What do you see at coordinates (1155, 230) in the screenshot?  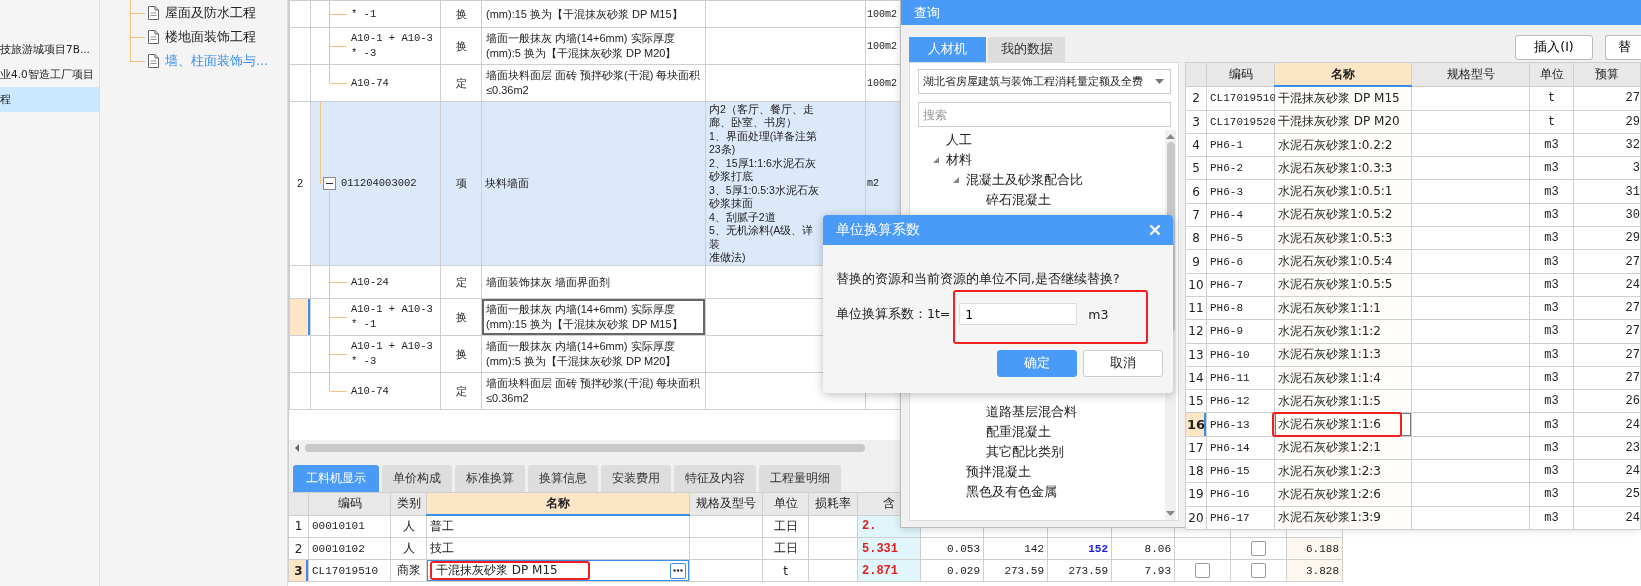 I see `close-icon` at bounding box center [1155, 230].